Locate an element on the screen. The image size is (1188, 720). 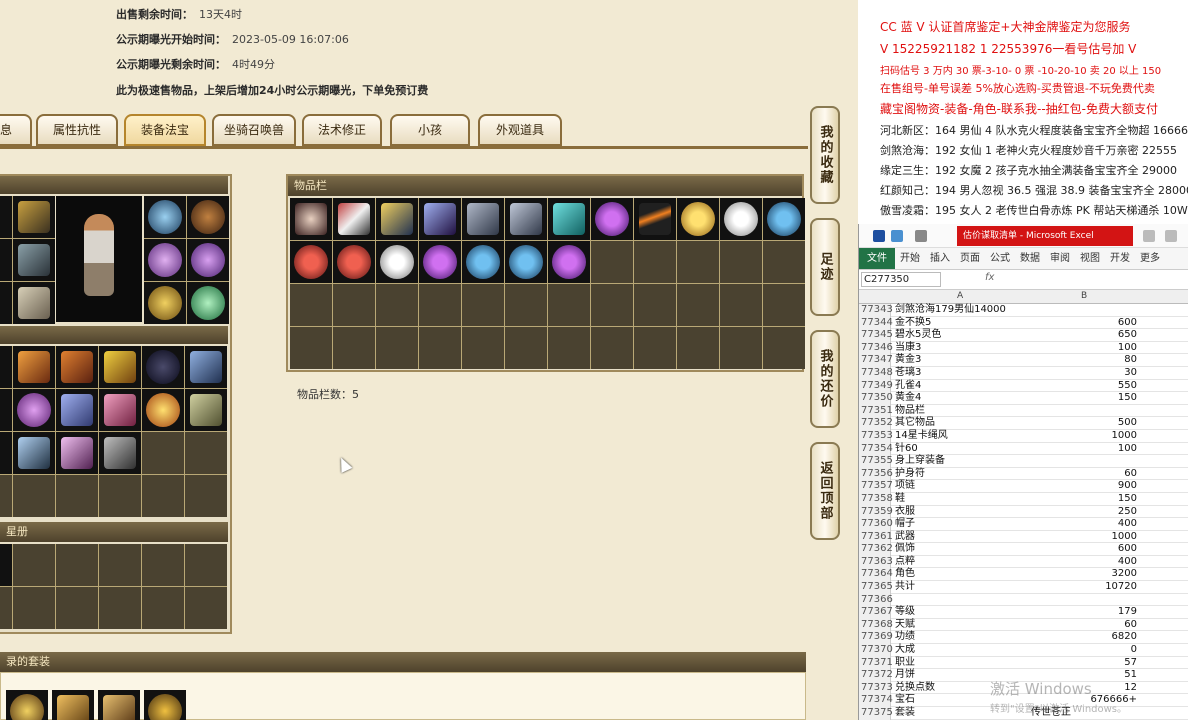
ribbon-tab-data: 数据 is located at coordinates (1030, 258).